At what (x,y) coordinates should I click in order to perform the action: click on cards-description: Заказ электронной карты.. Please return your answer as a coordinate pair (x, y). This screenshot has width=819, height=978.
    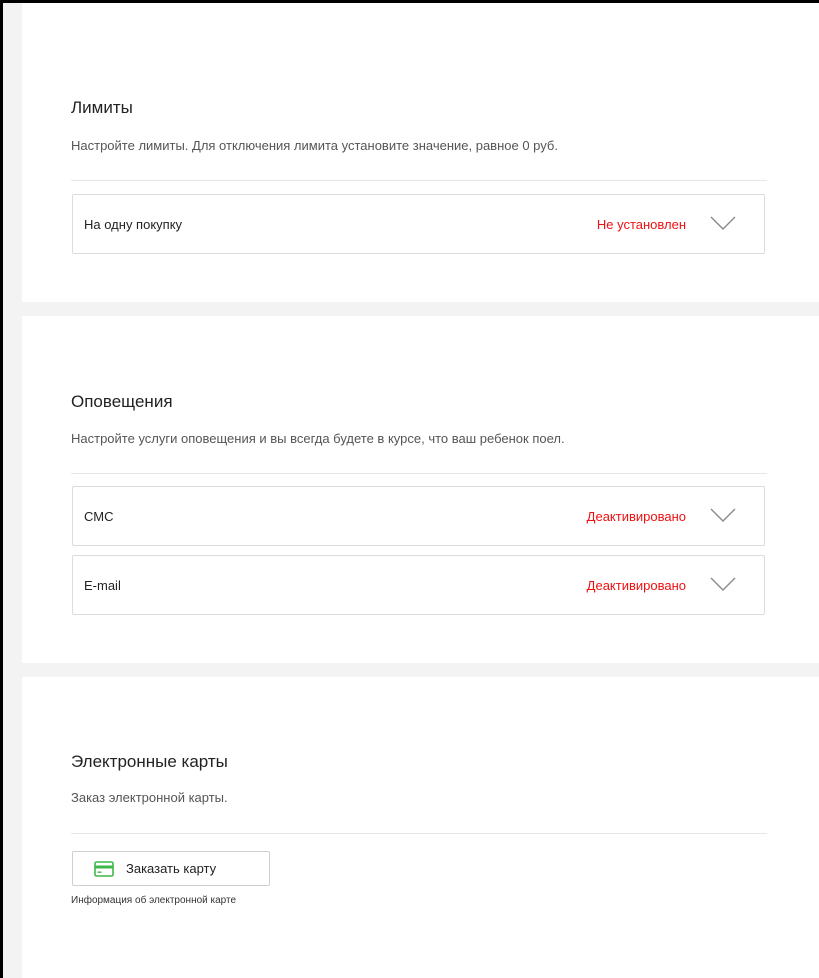
    Looking at the image, I should click on (149, 797).